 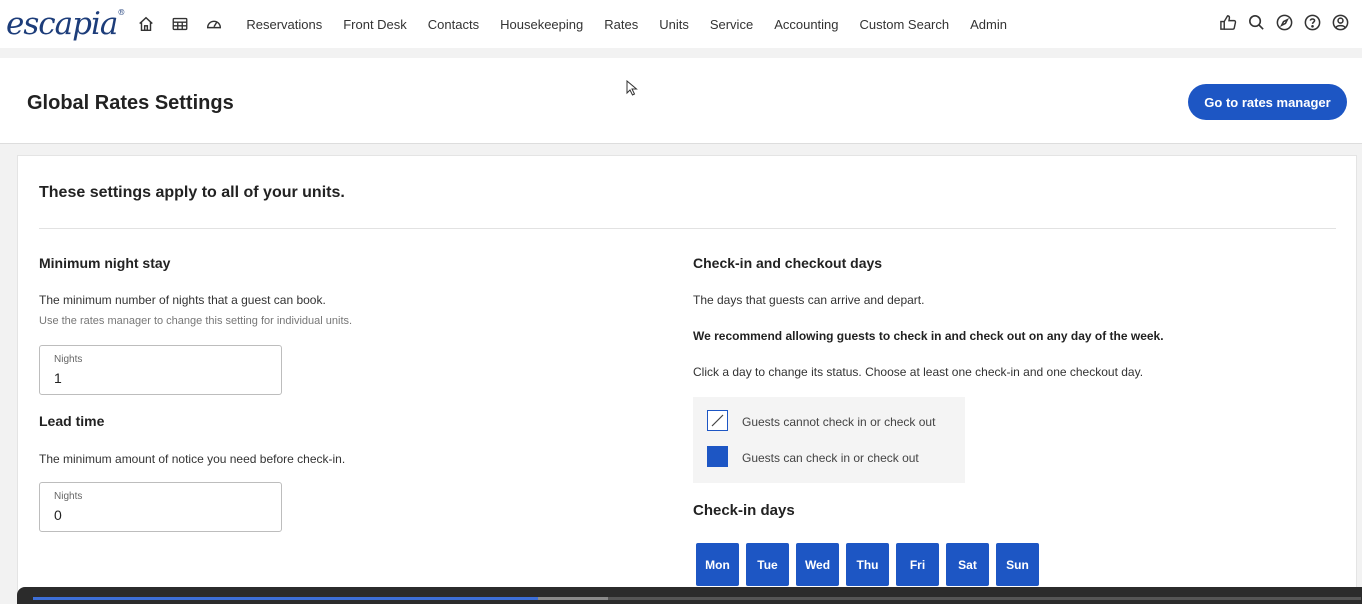 What do you see at coordinates (744, 510) in the screenshot?
I see `checkin-days-title: Check-in days` at bounding box center [744, 510].